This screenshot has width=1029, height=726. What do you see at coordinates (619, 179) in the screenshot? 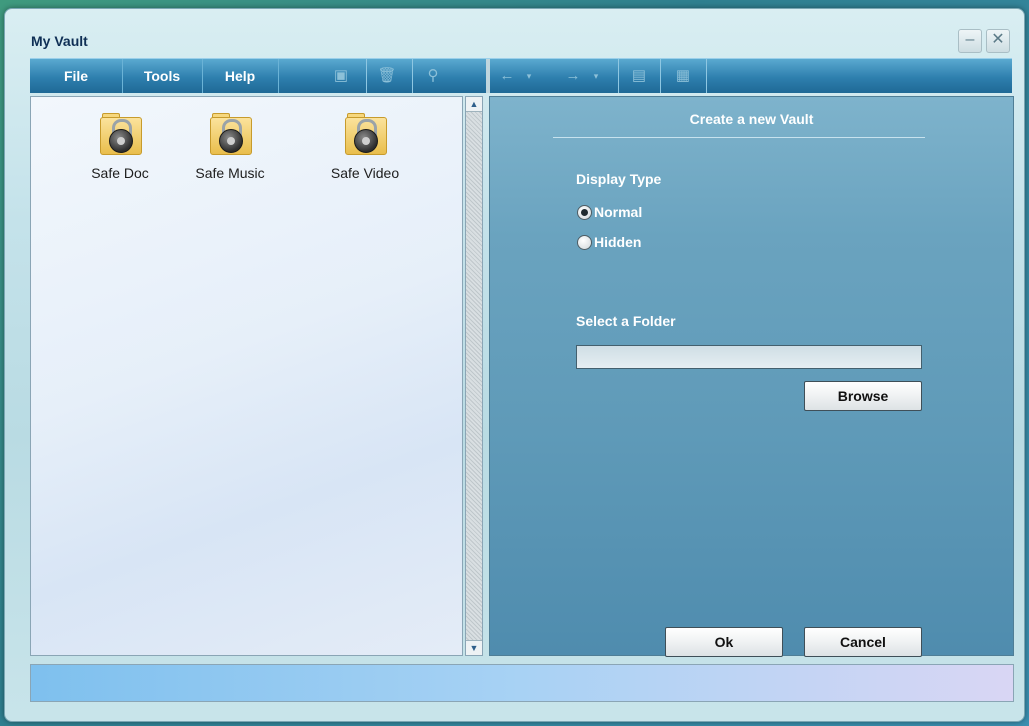
I see `display-type-label: Display Type` at bounding box center [619, 179].